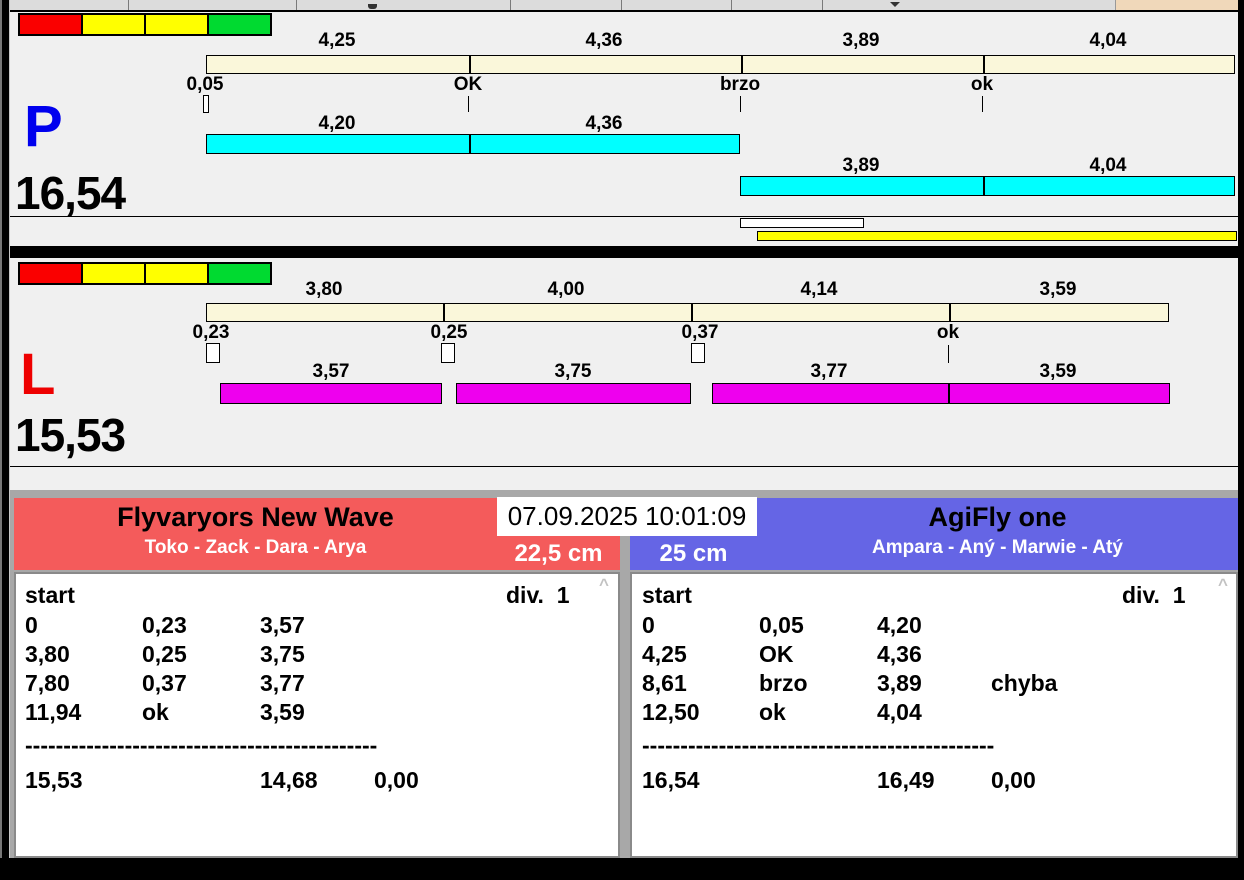 Image resolution: width=1244 pixels, height=880 pixels. Describe the element at coordinates (899, 625) in the screenshot. I see `table-cell: 4,20` at that location.